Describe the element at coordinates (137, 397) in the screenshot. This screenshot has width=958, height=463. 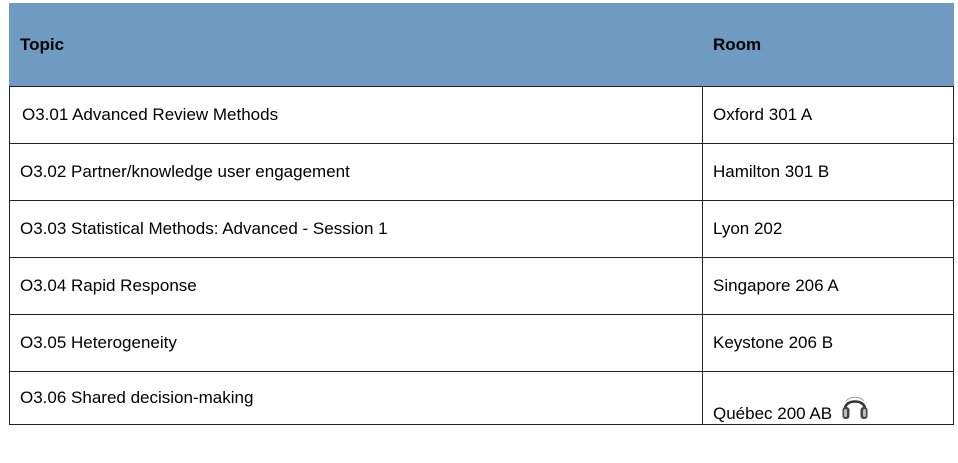
I see `topic-text: O3.06 Shared decision-making` at that location.